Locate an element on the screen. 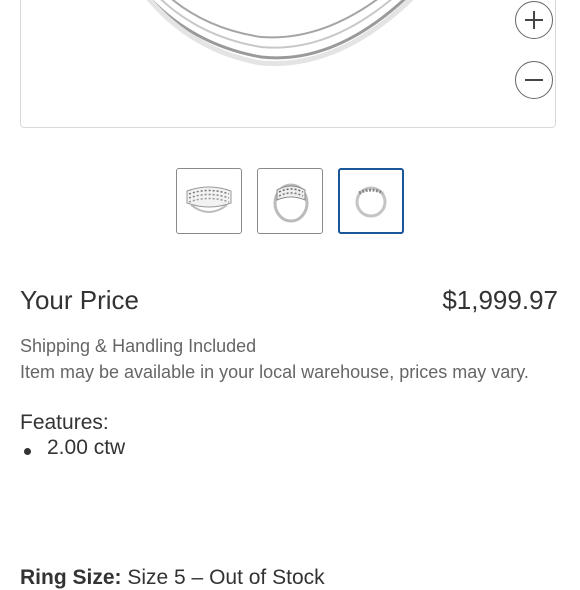  feature-item: 2.00 ctw is located at coordinates (72, 448).